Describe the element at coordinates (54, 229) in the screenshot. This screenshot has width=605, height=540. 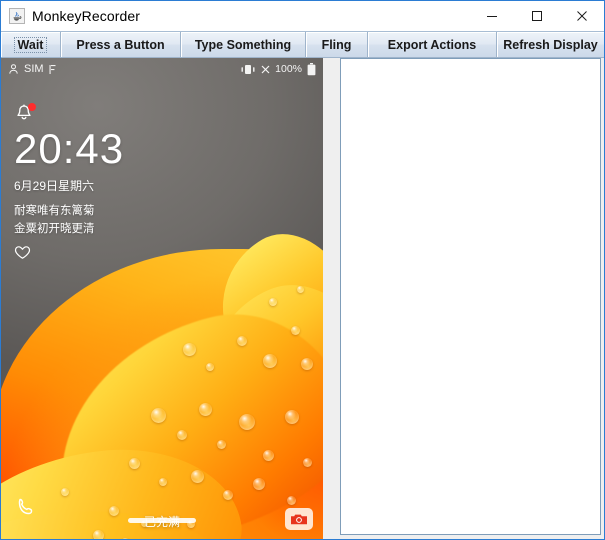
I see `quote-line-2: 金粟初开晓更清` at that location.